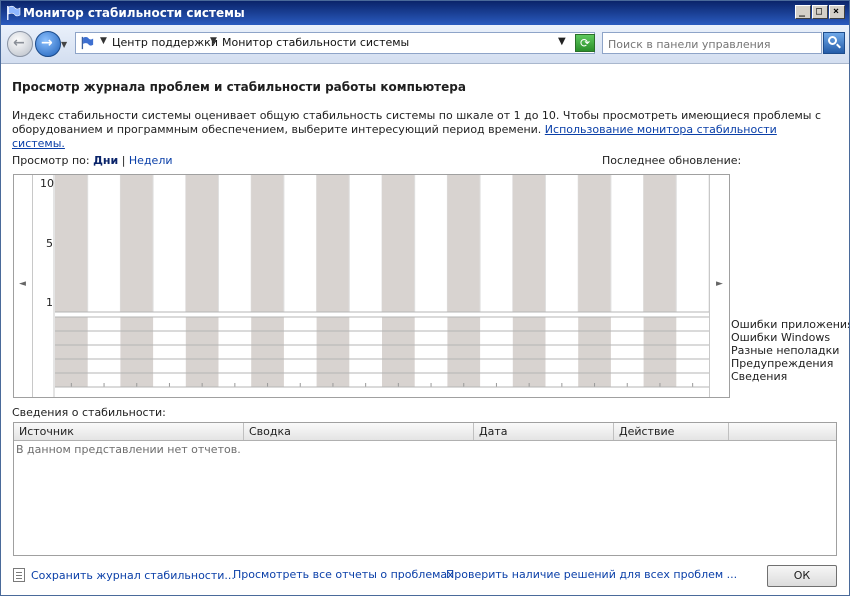  I want to click on column-header-date: Дата, so click(544, 431).